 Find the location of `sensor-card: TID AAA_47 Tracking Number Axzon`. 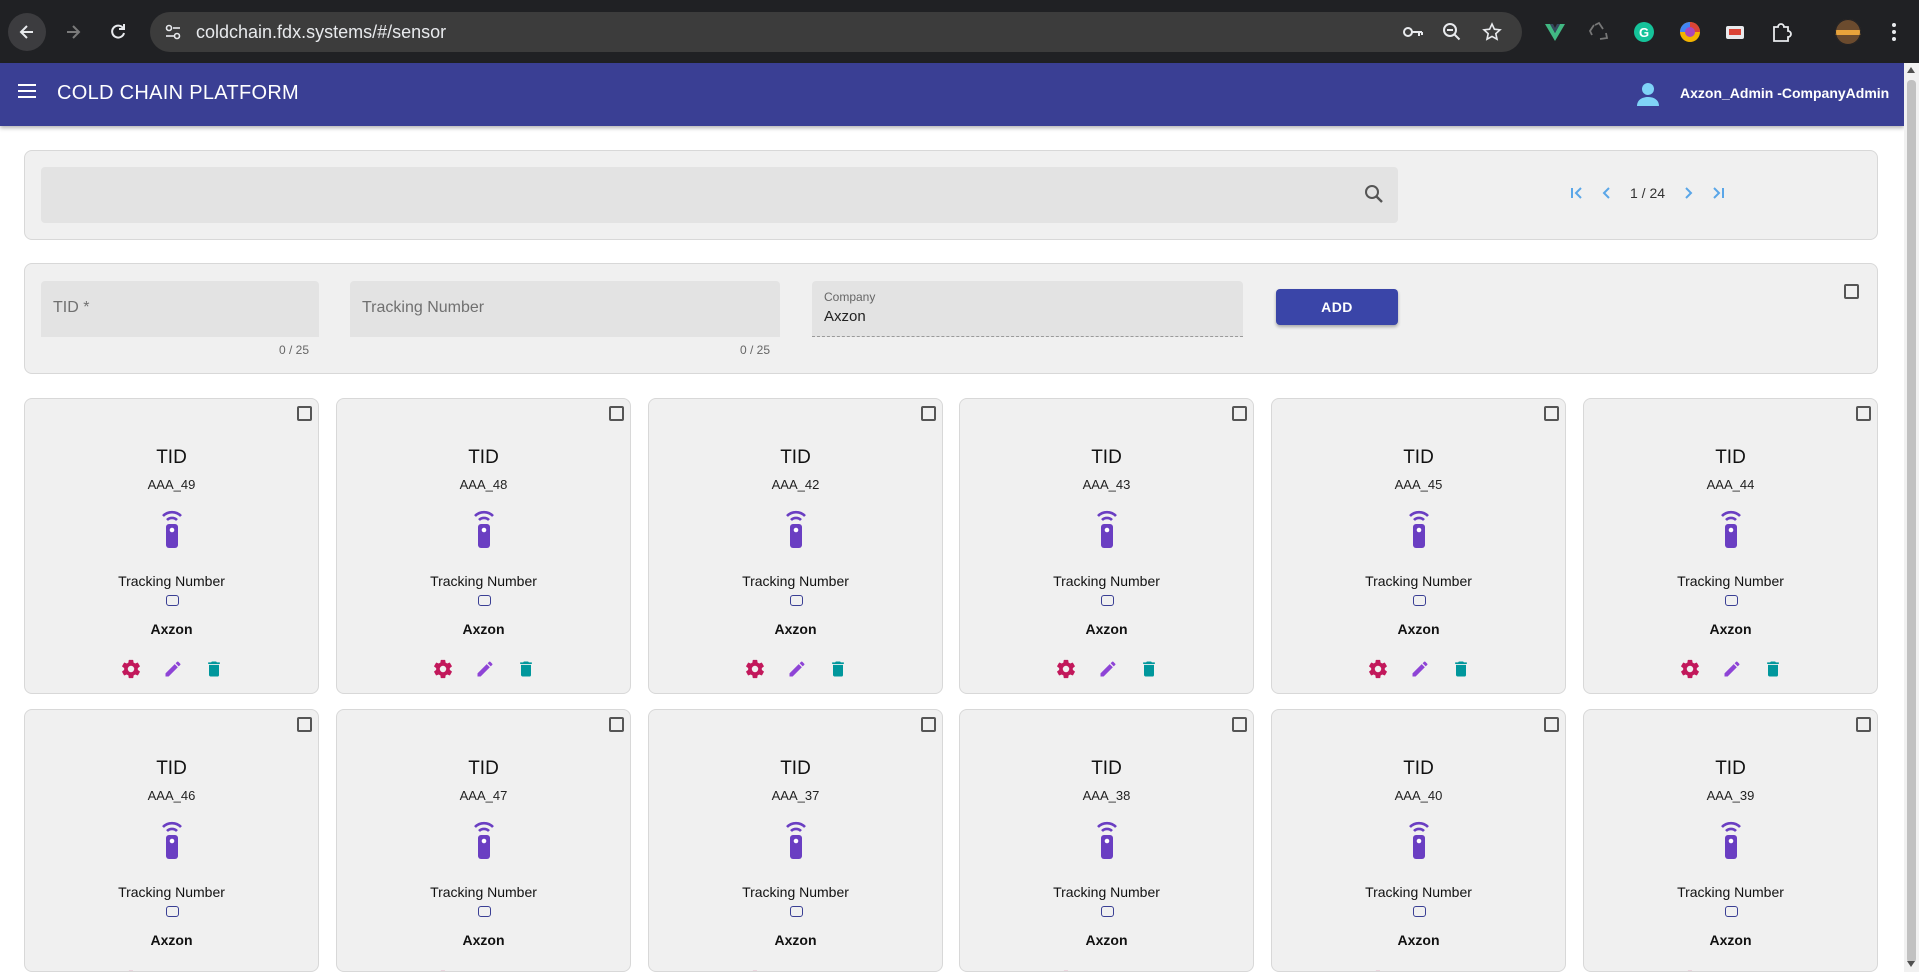

sensor-card: TID AAA_47 Tracking Number Axzon is located at coordinates (483, 840).